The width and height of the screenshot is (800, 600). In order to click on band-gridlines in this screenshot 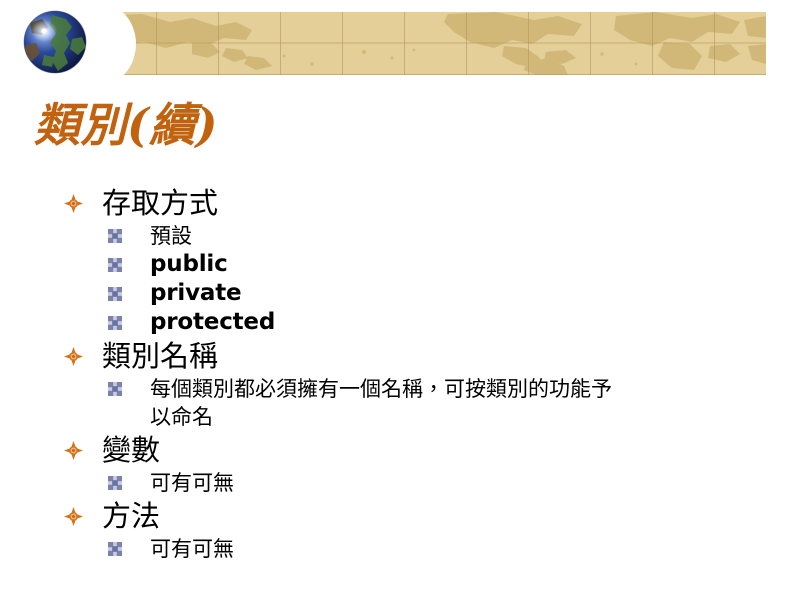, I will do `click(431, 43)`.